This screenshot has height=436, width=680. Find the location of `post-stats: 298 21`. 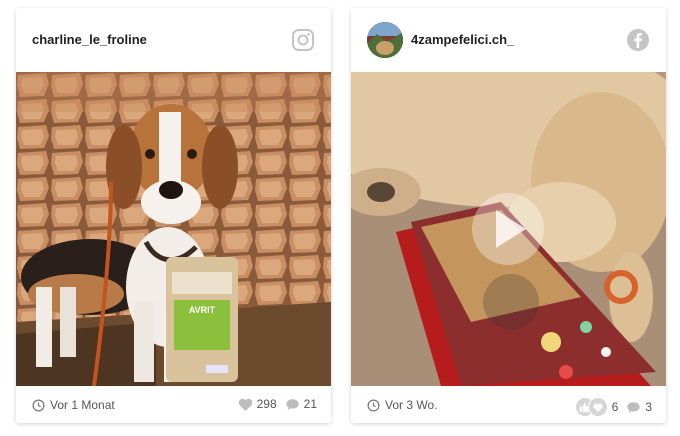

post-stats: 298 21 is located at coordinates (273, 404).